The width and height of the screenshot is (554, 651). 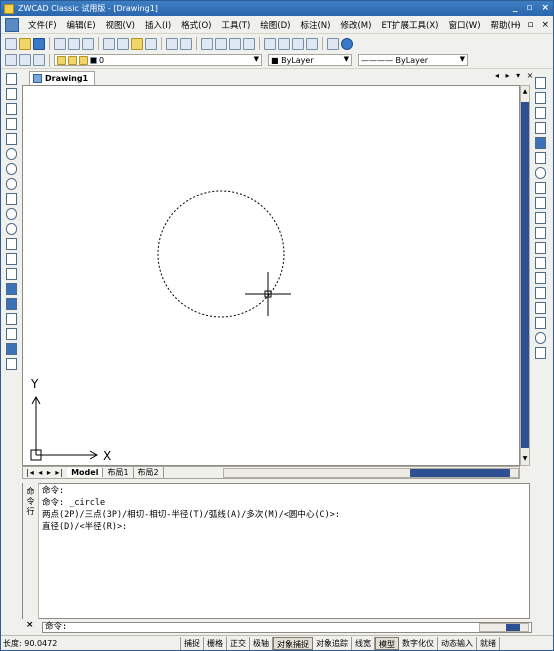 I want to click on status-otrack: 对象追踪, so click(x=332, y=643).